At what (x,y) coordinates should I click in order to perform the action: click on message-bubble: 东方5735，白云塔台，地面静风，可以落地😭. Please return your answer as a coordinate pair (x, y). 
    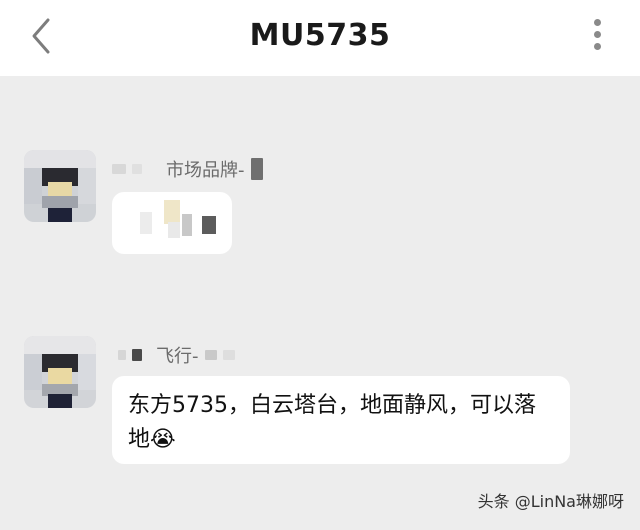
    Looking at the image, I should click on (341, 420).